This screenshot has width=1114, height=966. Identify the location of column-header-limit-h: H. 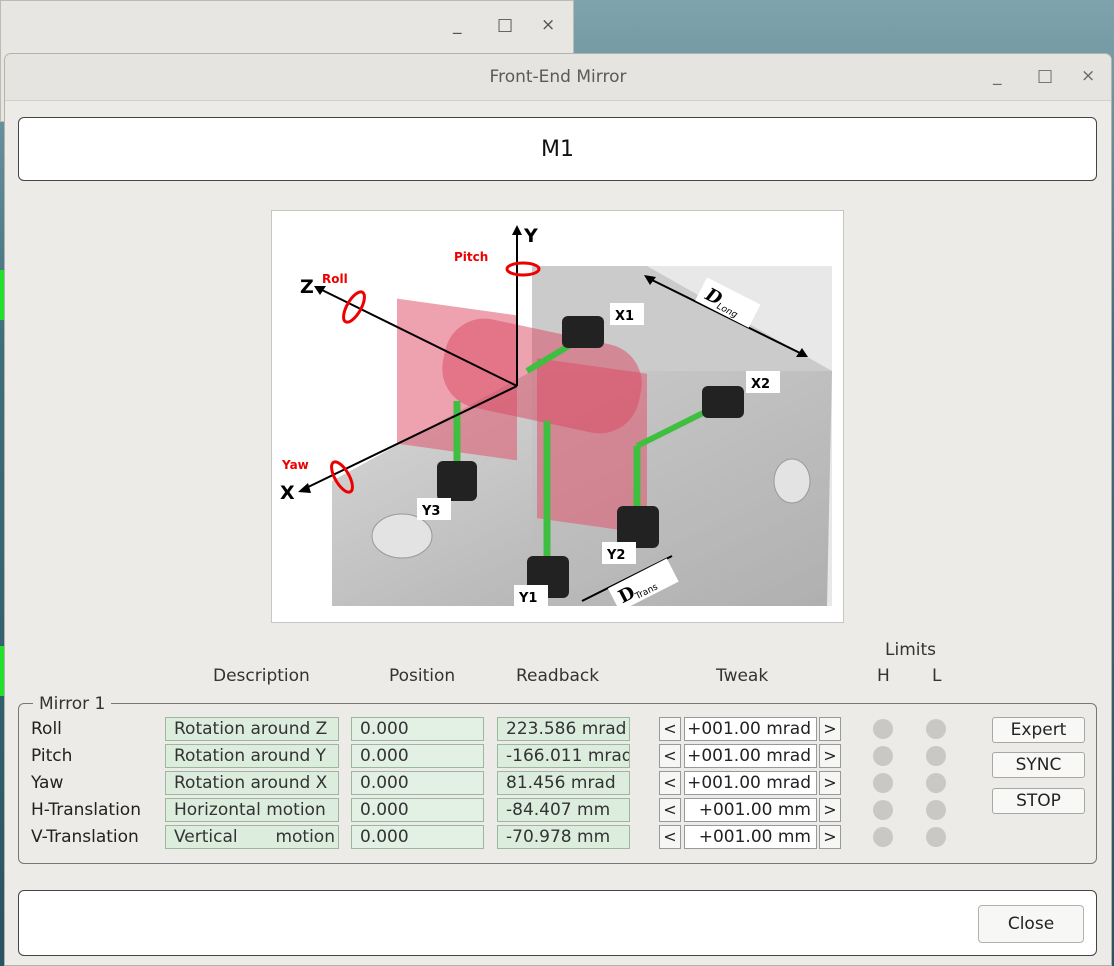
(883, 676).